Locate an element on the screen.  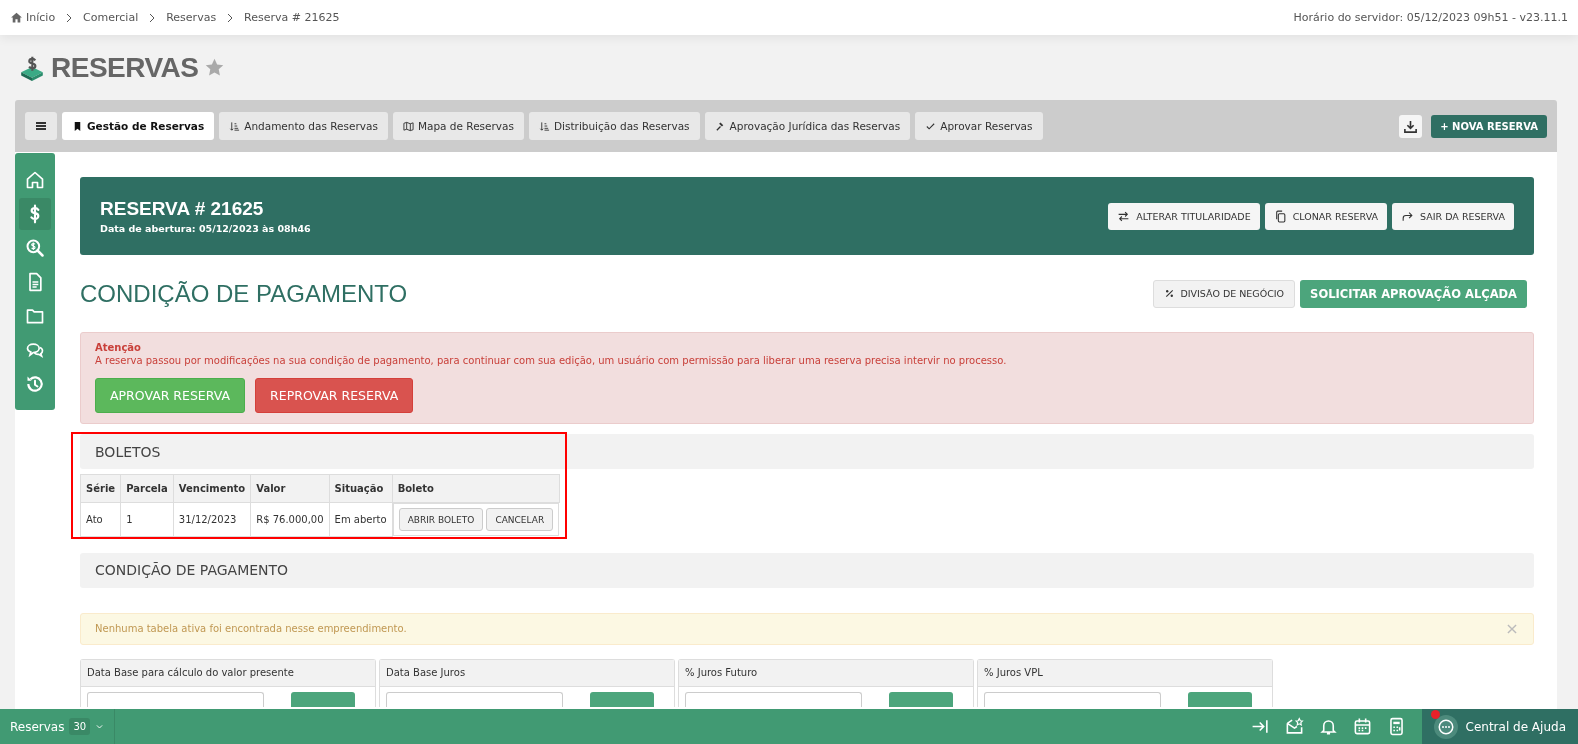
reject-button: REPROVAR RESERVA is located at coordinates (334, 395).